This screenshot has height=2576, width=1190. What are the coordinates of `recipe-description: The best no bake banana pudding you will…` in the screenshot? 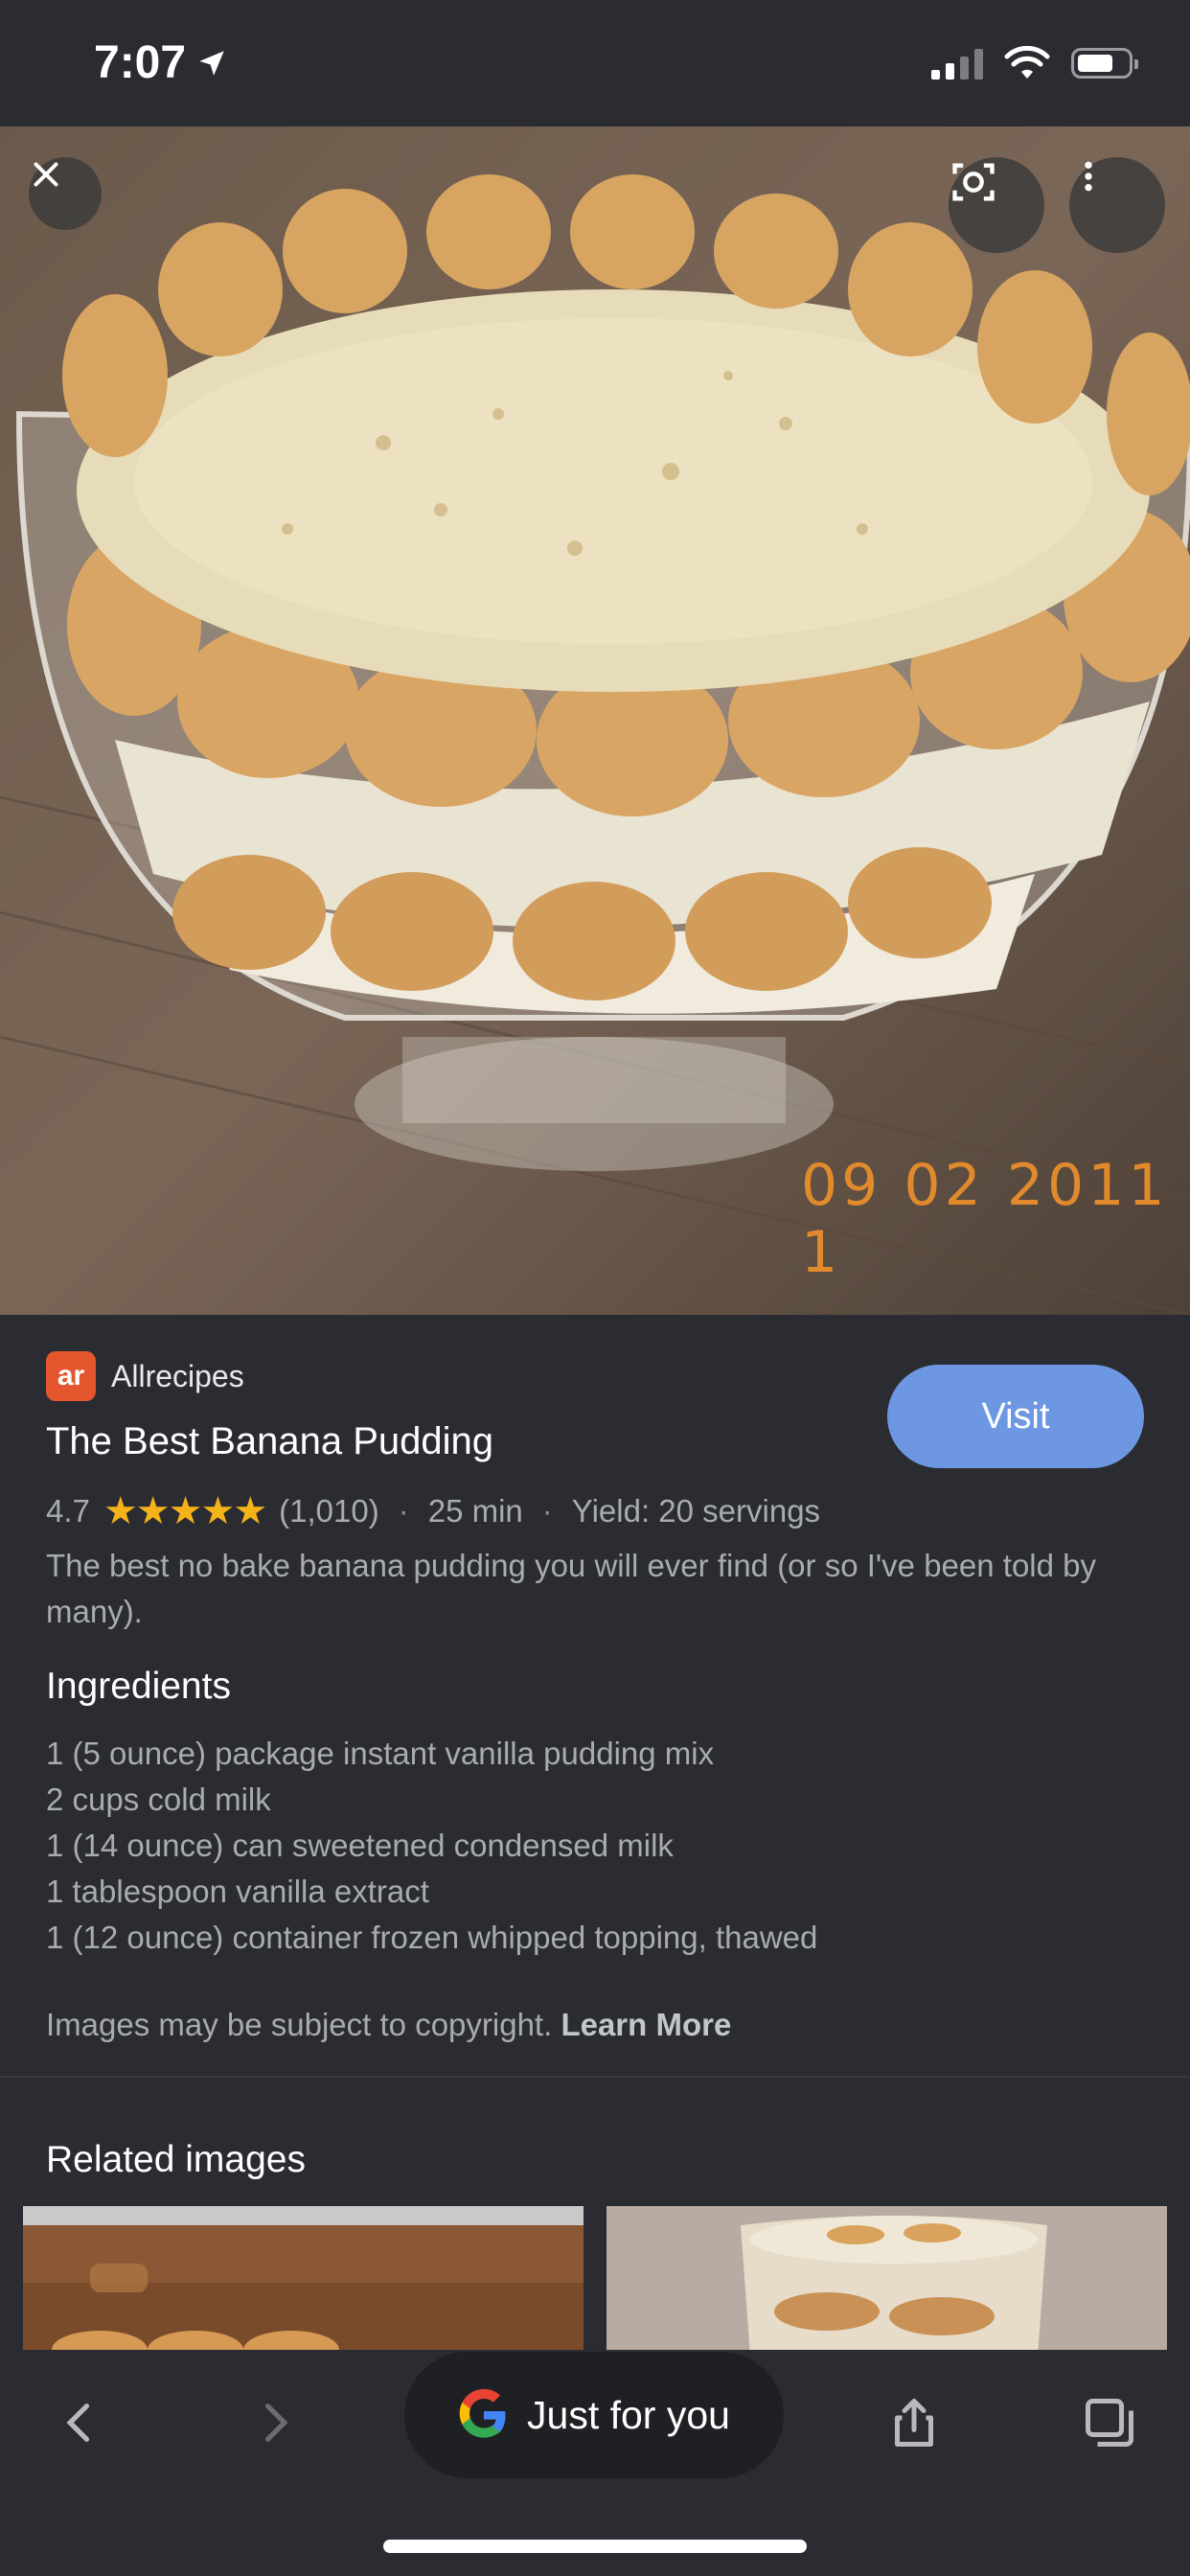 It's located at (572, 1588).